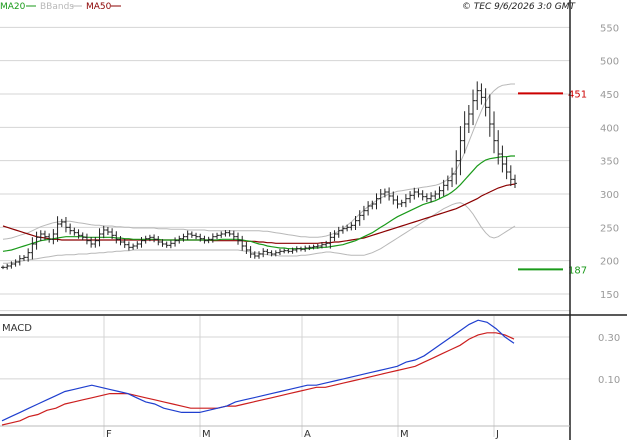 Image resolution: width=627 pixels, height=440 pixels. Describe the element at coordinates (57, 7) in the screenshot. I see `legend-bbands-label: BBands` at that location.